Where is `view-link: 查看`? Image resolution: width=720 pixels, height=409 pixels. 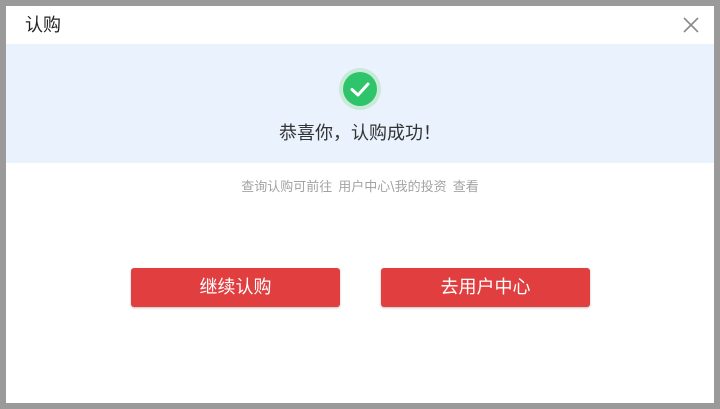
view-link: 查看 is located at coordinates (466, 187).